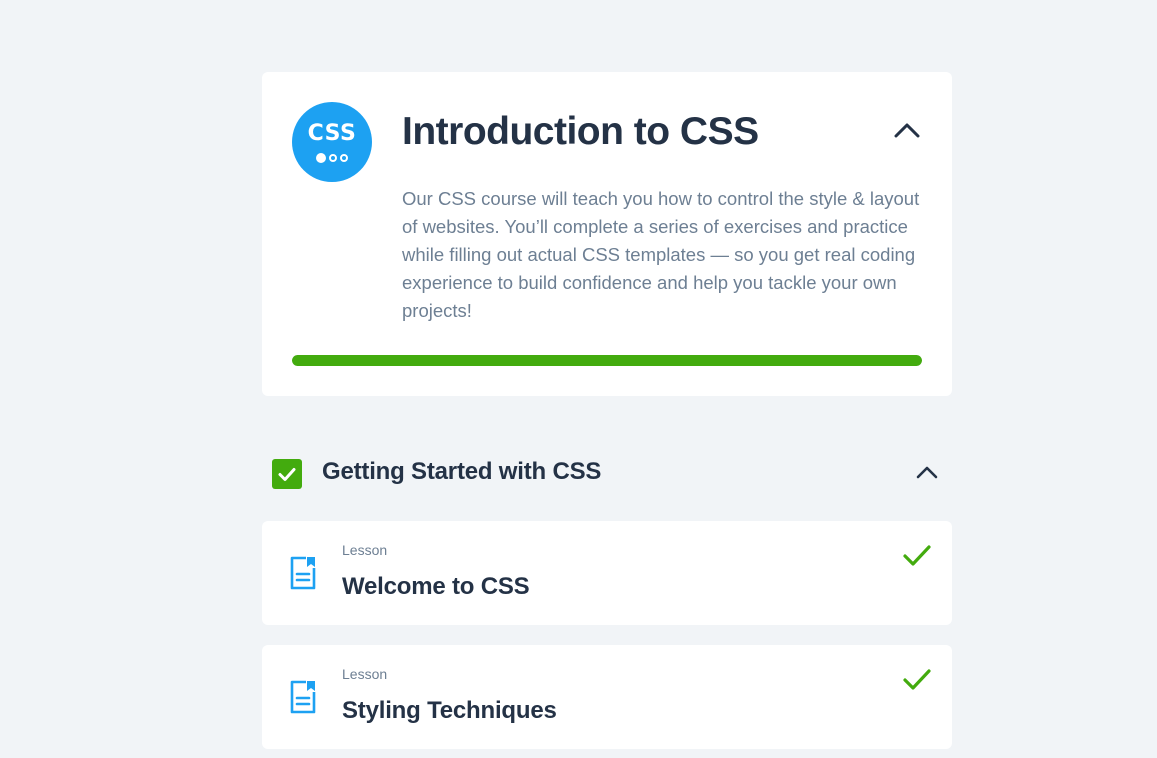 The image size is (1157, 758). Describe the element at coordinates (449, 711) in the screenshot. I see `lesson-title: Styling Techniques` at that location.